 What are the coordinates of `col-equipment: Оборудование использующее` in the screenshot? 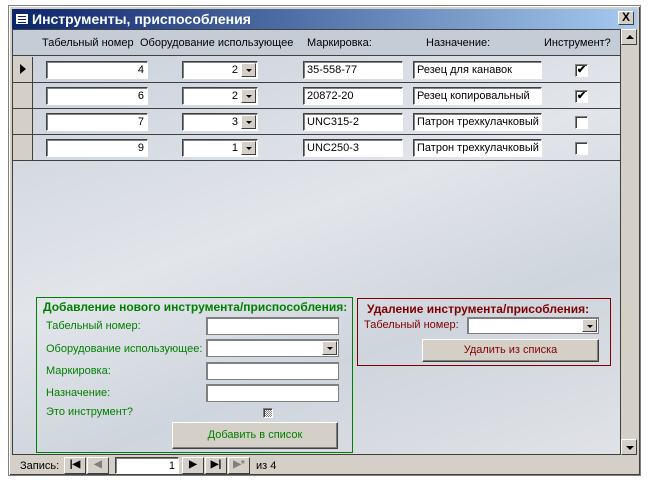 It's located at (217, 43).